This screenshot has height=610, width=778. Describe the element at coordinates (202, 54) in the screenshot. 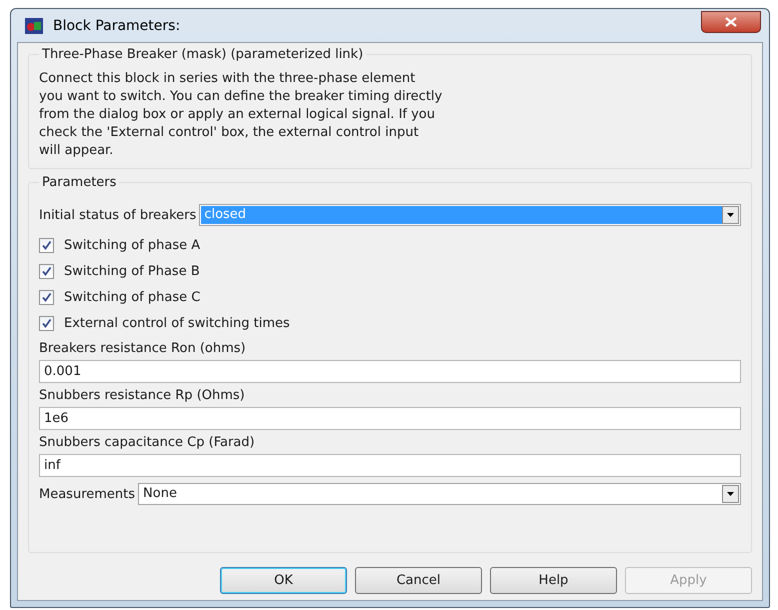

I see `group-title: Three-Phase Breaker (mask) (parameterized link)` at that location.